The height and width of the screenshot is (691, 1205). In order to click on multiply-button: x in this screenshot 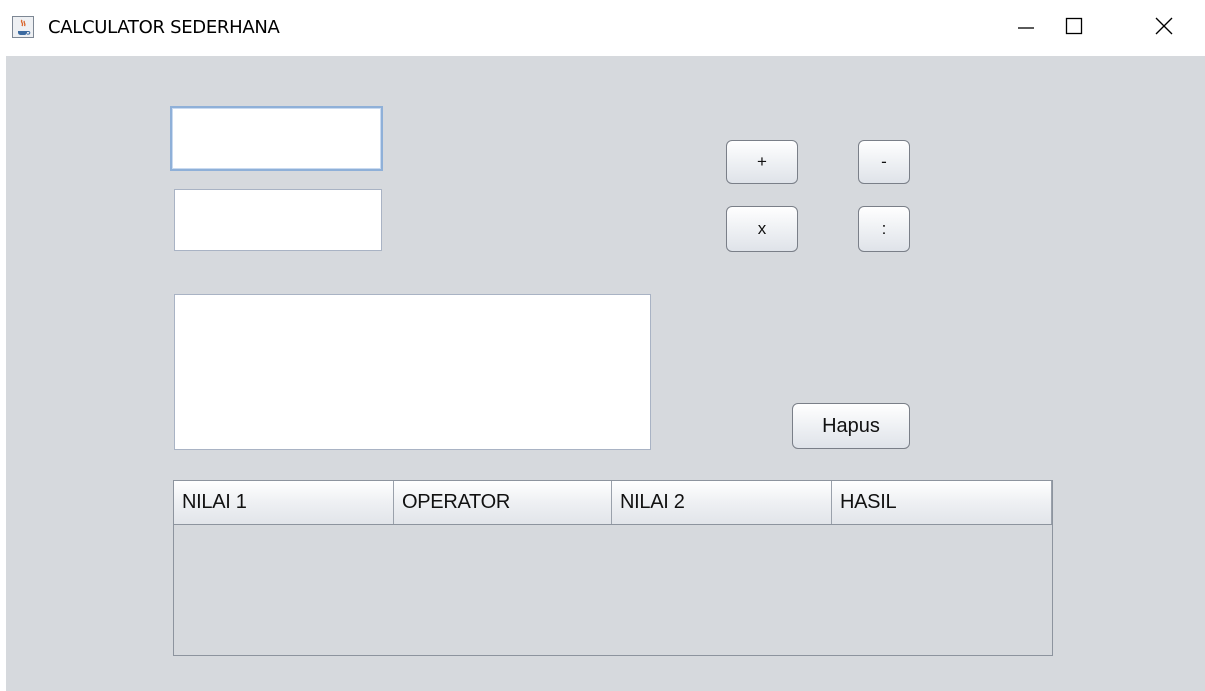, I will do `click(762, 229)`.